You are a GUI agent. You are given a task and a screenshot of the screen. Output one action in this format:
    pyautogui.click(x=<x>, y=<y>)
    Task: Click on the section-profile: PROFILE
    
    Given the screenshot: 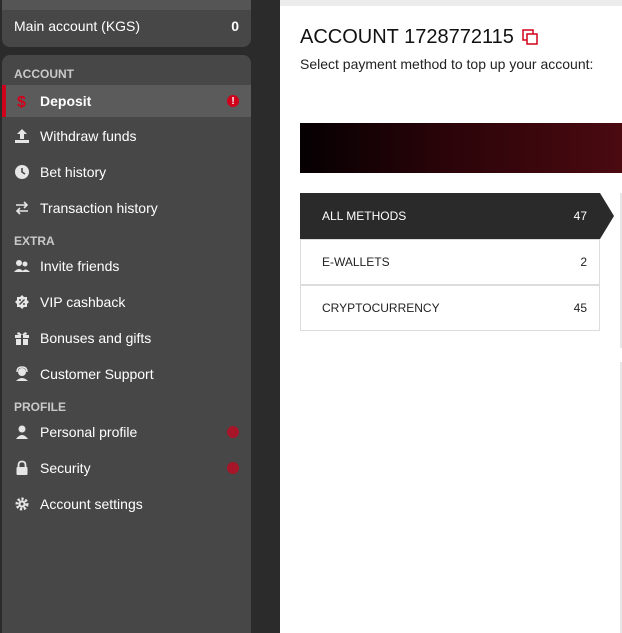 What is the action you would take?
    pyautogui.click(x=40, y=407)
    